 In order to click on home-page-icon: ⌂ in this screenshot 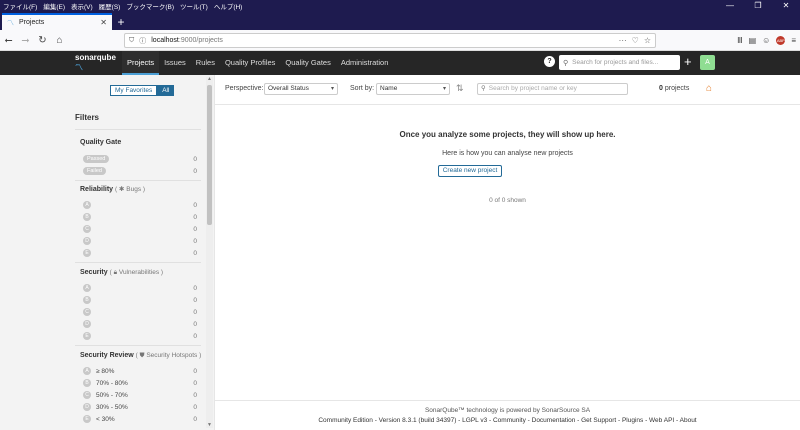, I will do `click(709, 88)`.